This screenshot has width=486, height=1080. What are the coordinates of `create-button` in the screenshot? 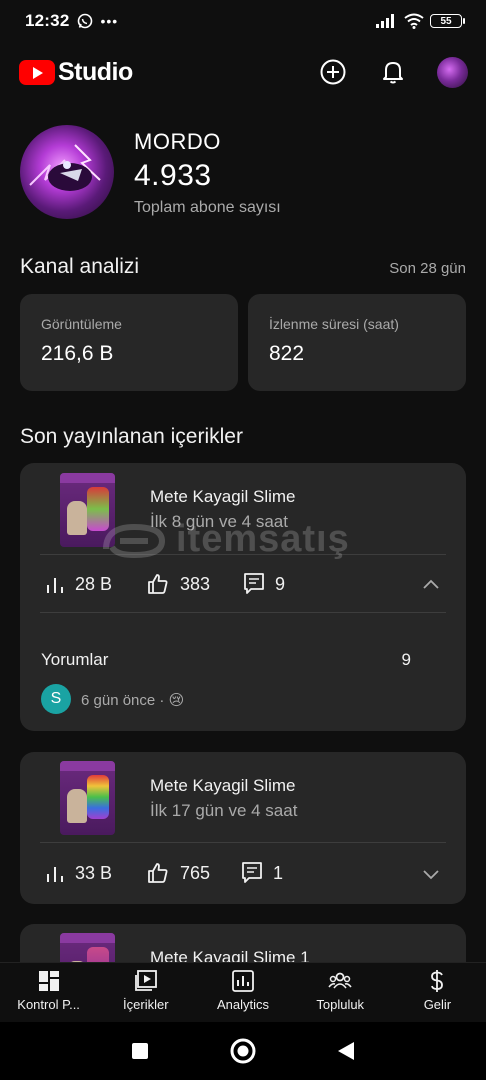 It's located at (333, 72).